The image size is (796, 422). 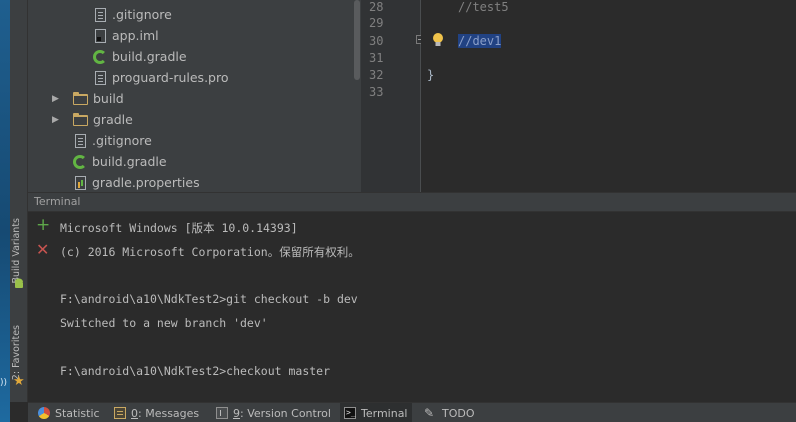 What do you see at coordinates (19, 201) in the screenshot?
I see `left-tool-strip: Build Variants 2: Favorites ★` at bounding box center [19, 201].